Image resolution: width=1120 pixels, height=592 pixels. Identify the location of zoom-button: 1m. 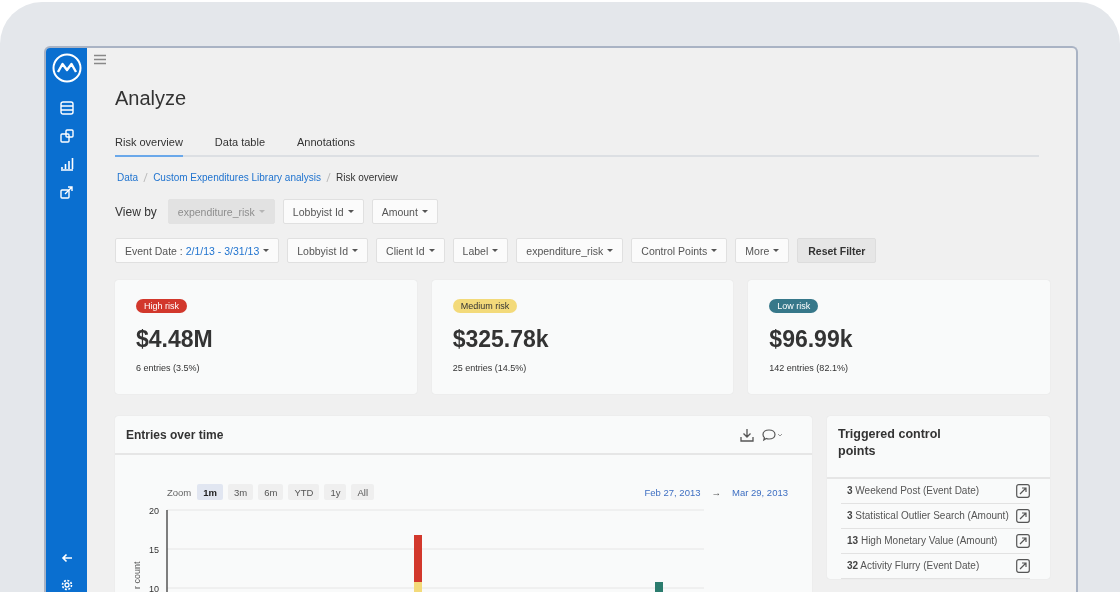
(210, 492).